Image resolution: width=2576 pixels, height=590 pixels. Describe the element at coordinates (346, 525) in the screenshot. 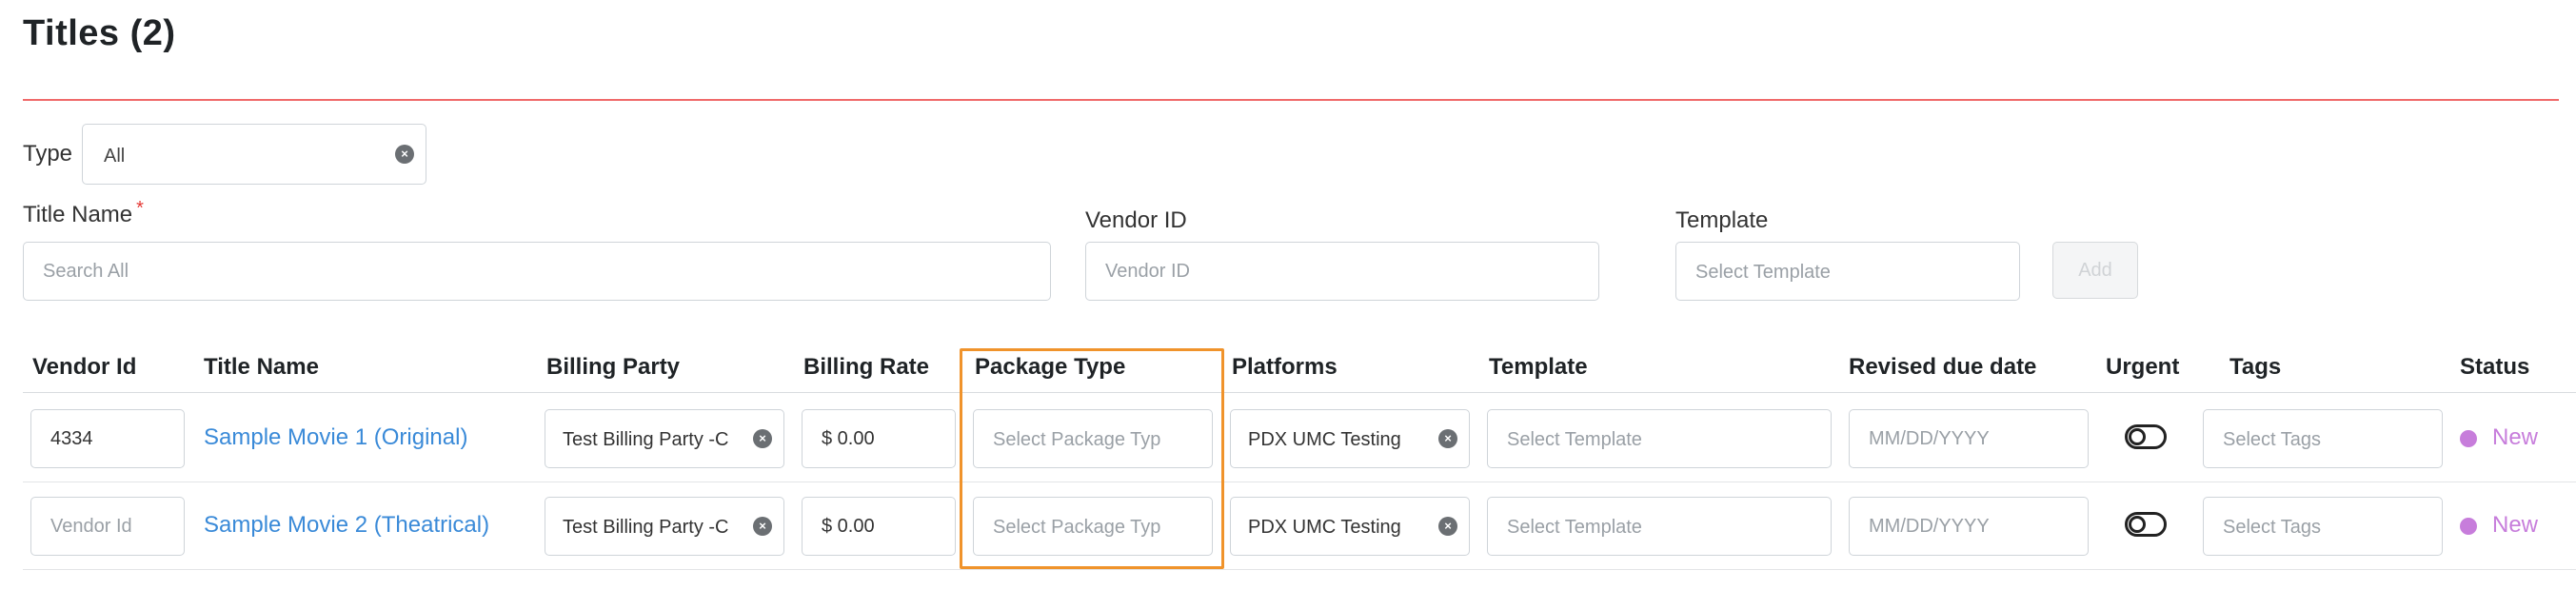

I see `title-name-link: Sample Movie 2 (Theatrical)` at that location.